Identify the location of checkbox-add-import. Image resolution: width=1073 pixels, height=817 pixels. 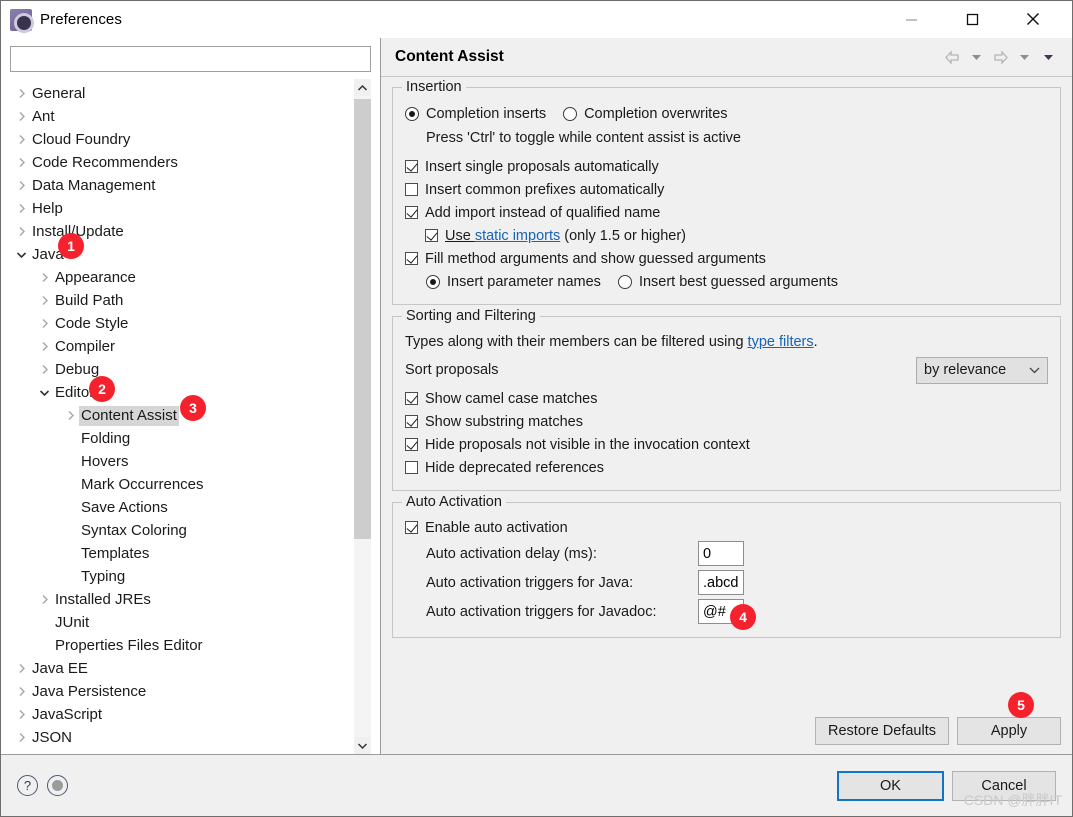
(411, 212).